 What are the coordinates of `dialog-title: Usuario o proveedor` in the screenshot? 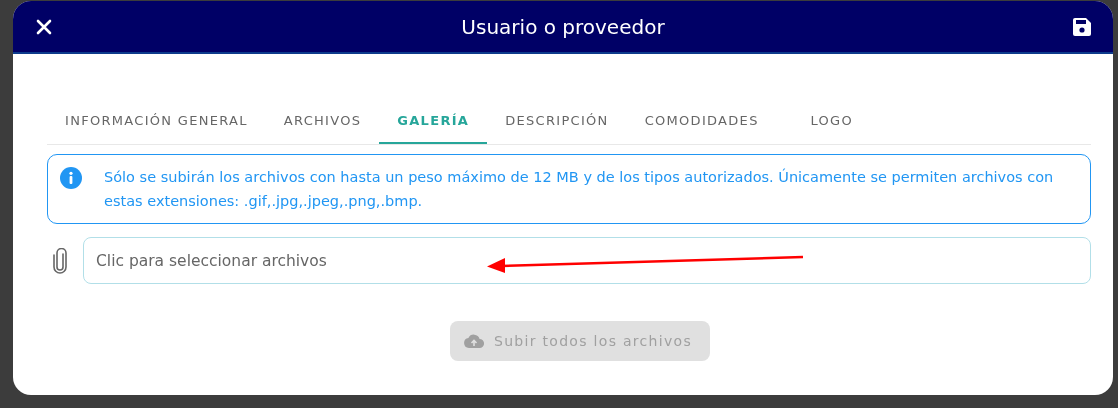 It's located at (563, 26).